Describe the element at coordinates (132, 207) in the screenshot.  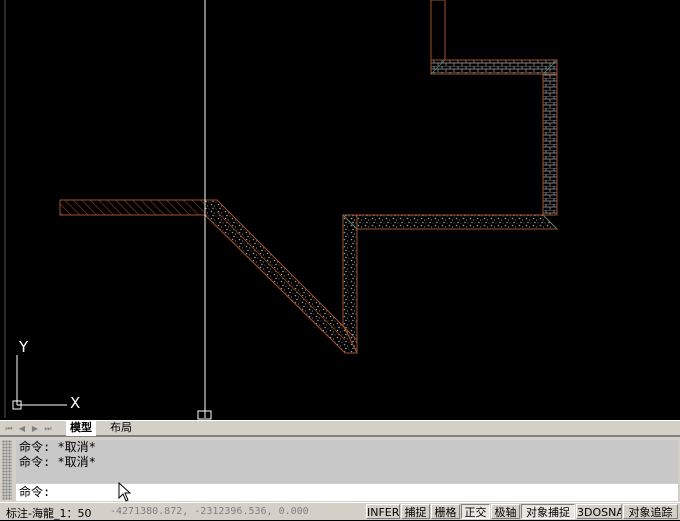
I see `slab-section` at that location.